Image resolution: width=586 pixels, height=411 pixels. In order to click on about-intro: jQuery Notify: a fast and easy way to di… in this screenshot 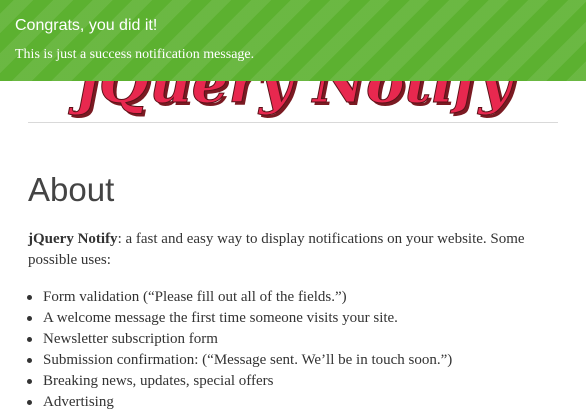, I will do `click(298, 250)`.